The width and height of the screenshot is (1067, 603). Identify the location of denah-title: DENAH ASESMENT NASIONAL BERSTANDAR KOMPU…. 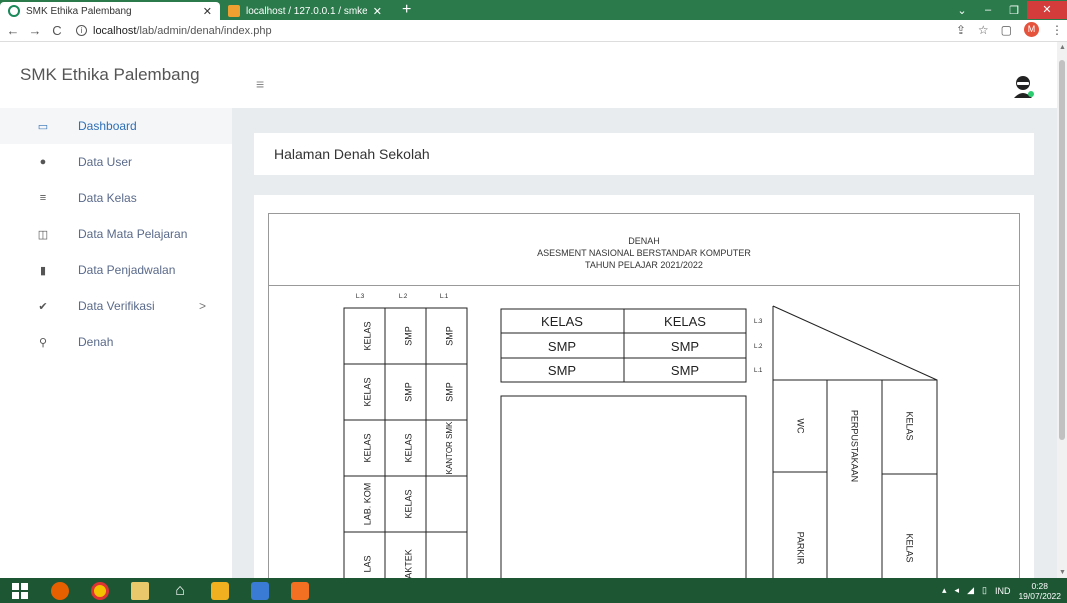
(644, 250).